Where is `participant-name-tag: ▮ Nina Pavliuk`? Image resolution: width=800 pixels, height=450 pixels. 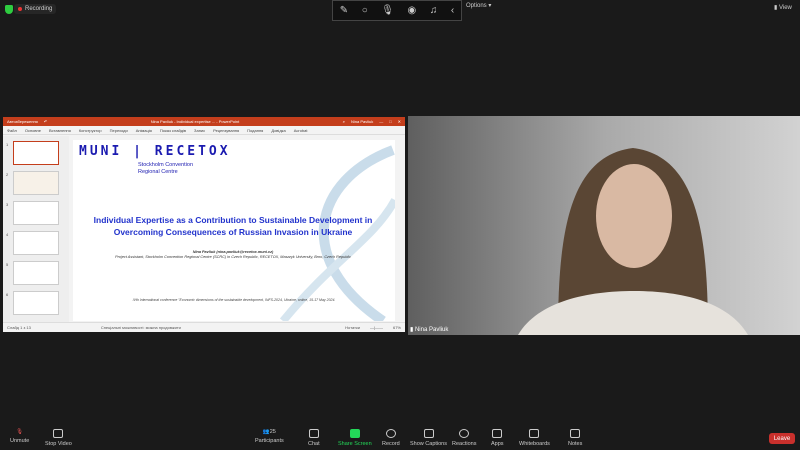
participant-name-tag: ▮ Nina Pavliuk is located at coordinates (429, 329).